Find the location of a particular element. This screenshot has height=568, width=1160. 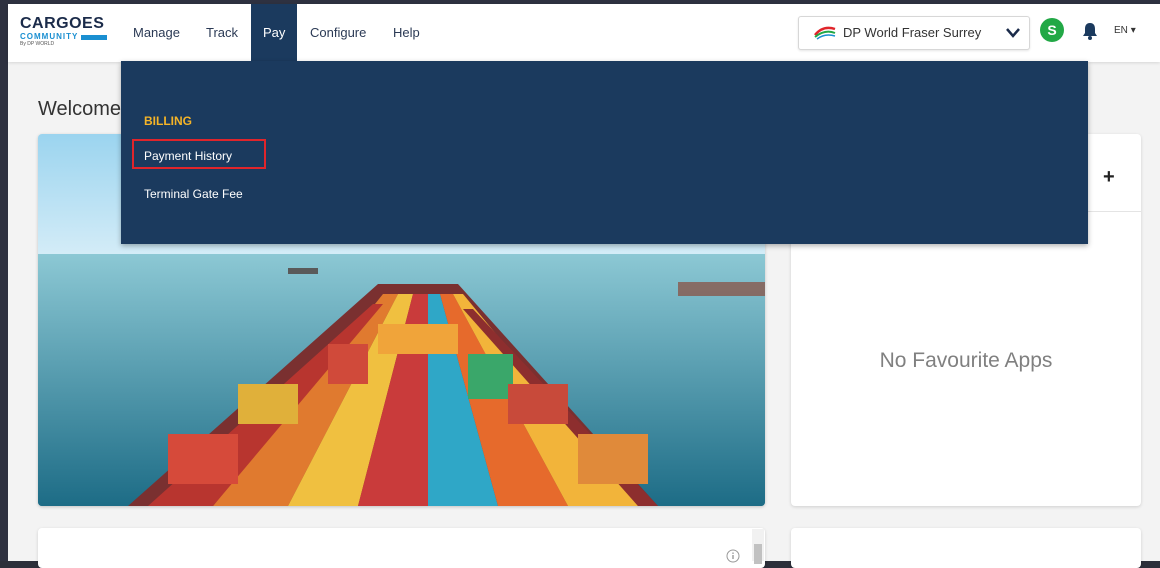

menu-item-payment-history: Payment History is located at coordinates (188, 156).